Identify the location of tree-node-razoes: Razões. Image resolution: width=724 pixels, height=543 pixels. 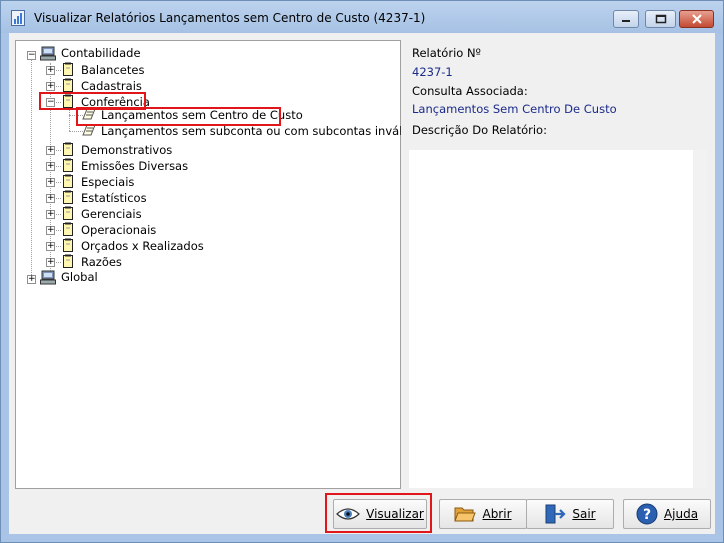
(101, 262).